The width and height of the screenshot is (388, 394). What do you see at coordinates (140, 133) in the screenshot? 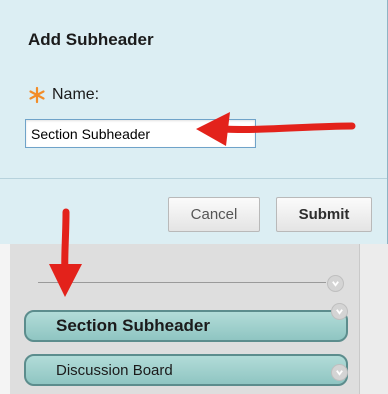
I see `name-input` at bounding box center [140, 133].